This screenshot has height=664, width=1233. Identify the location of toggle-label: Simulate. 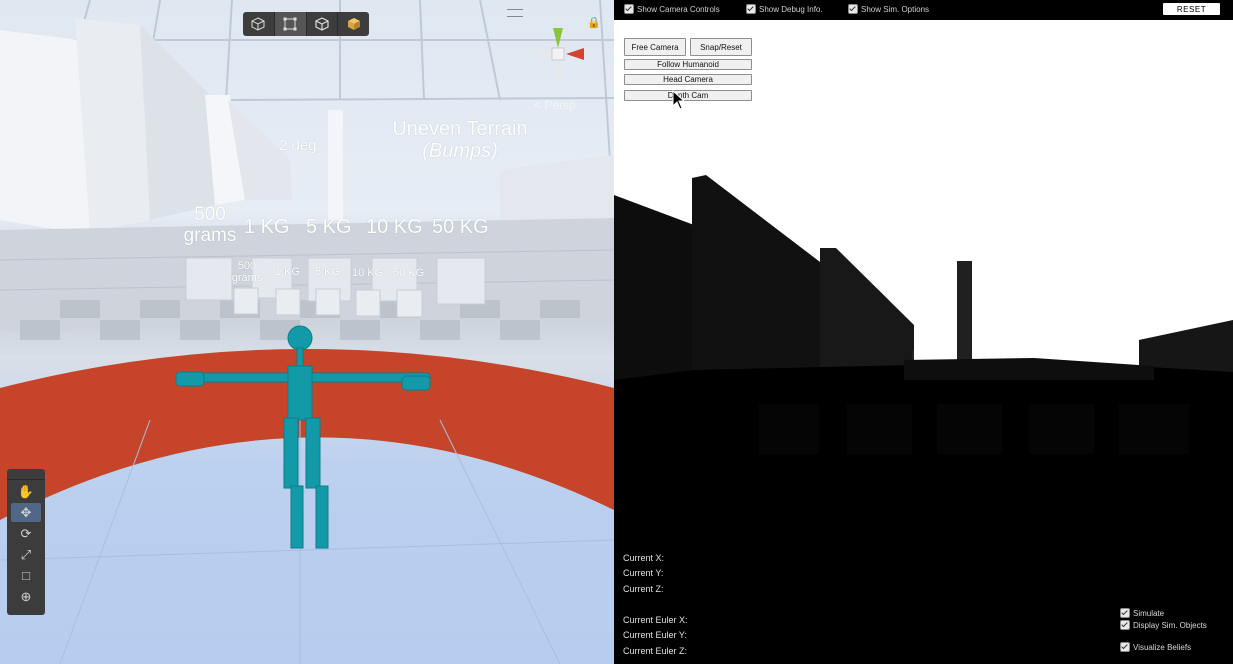
(1149, 613).